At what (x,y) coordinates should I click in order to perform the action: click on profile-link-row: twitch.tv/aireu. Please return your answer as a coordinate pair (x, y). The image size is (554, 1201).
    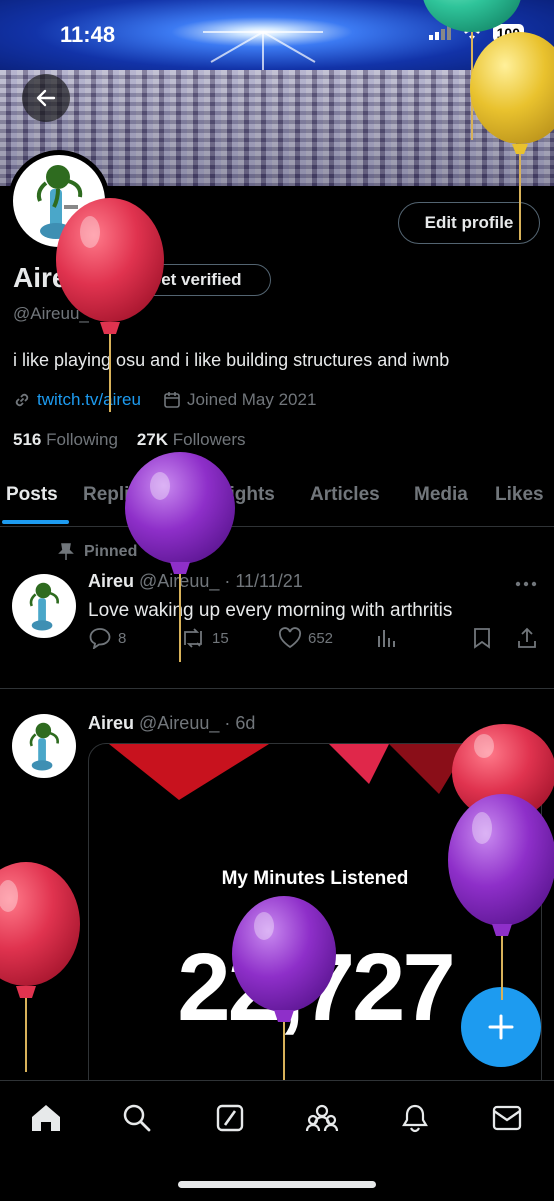
    Looking at the image, I should click on (77, 400).